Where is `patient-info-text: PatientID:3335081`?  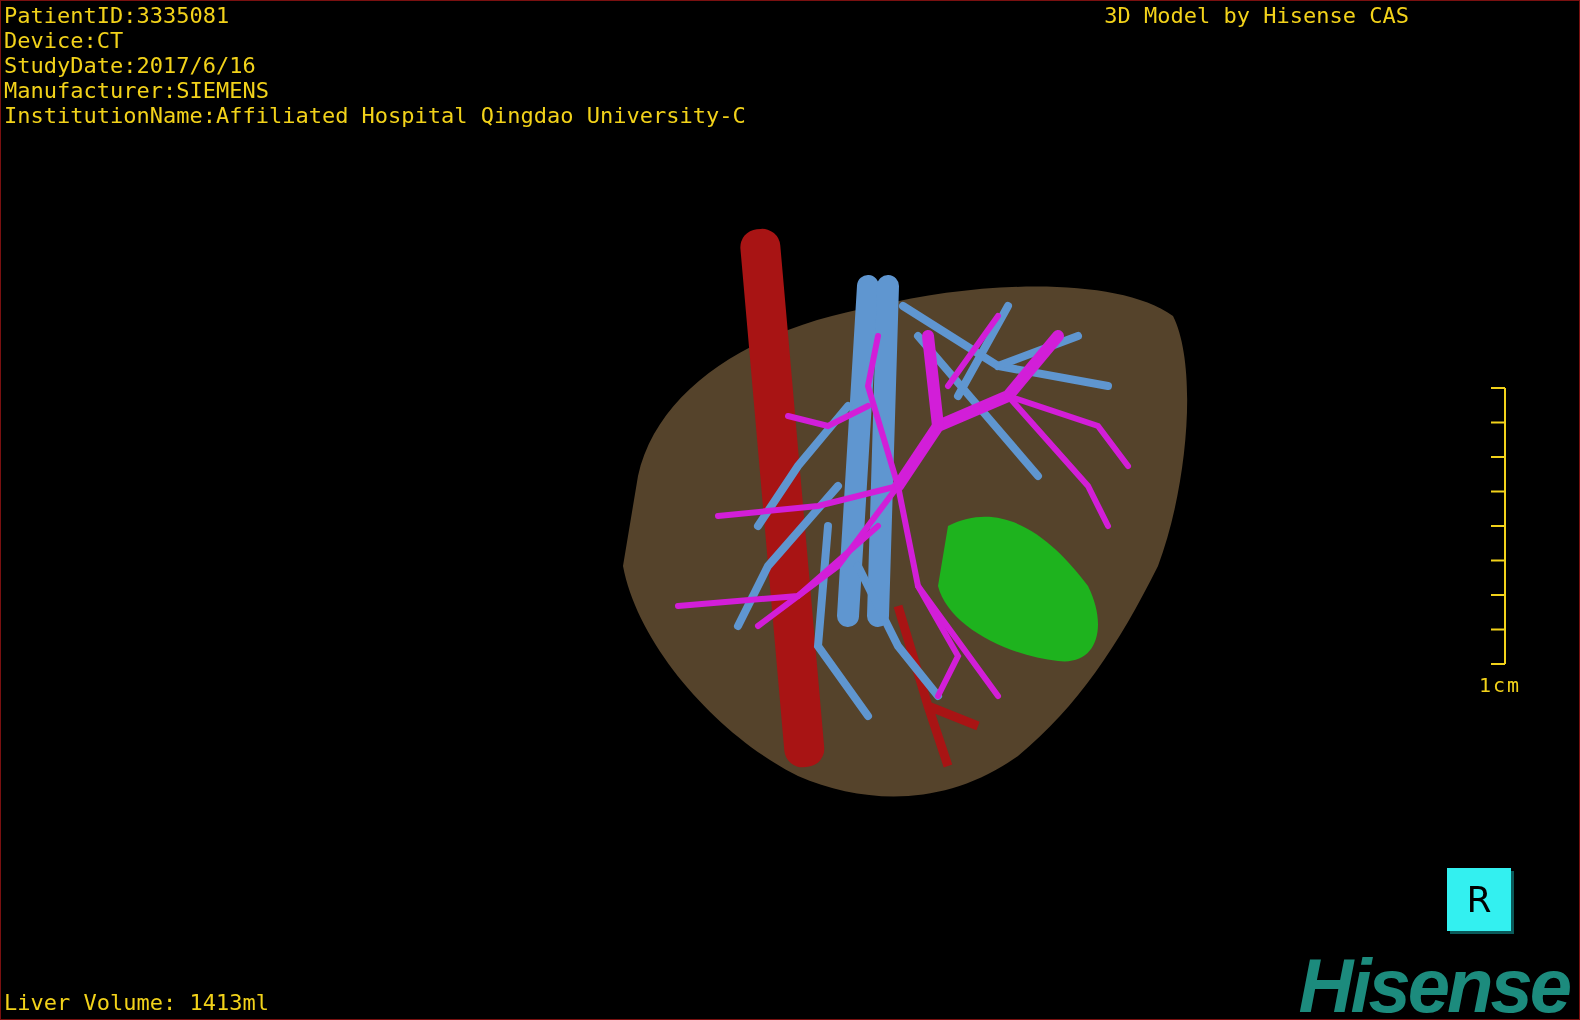 patient-info-text: PatientID:3335081 is located at coordinates (117, 15).